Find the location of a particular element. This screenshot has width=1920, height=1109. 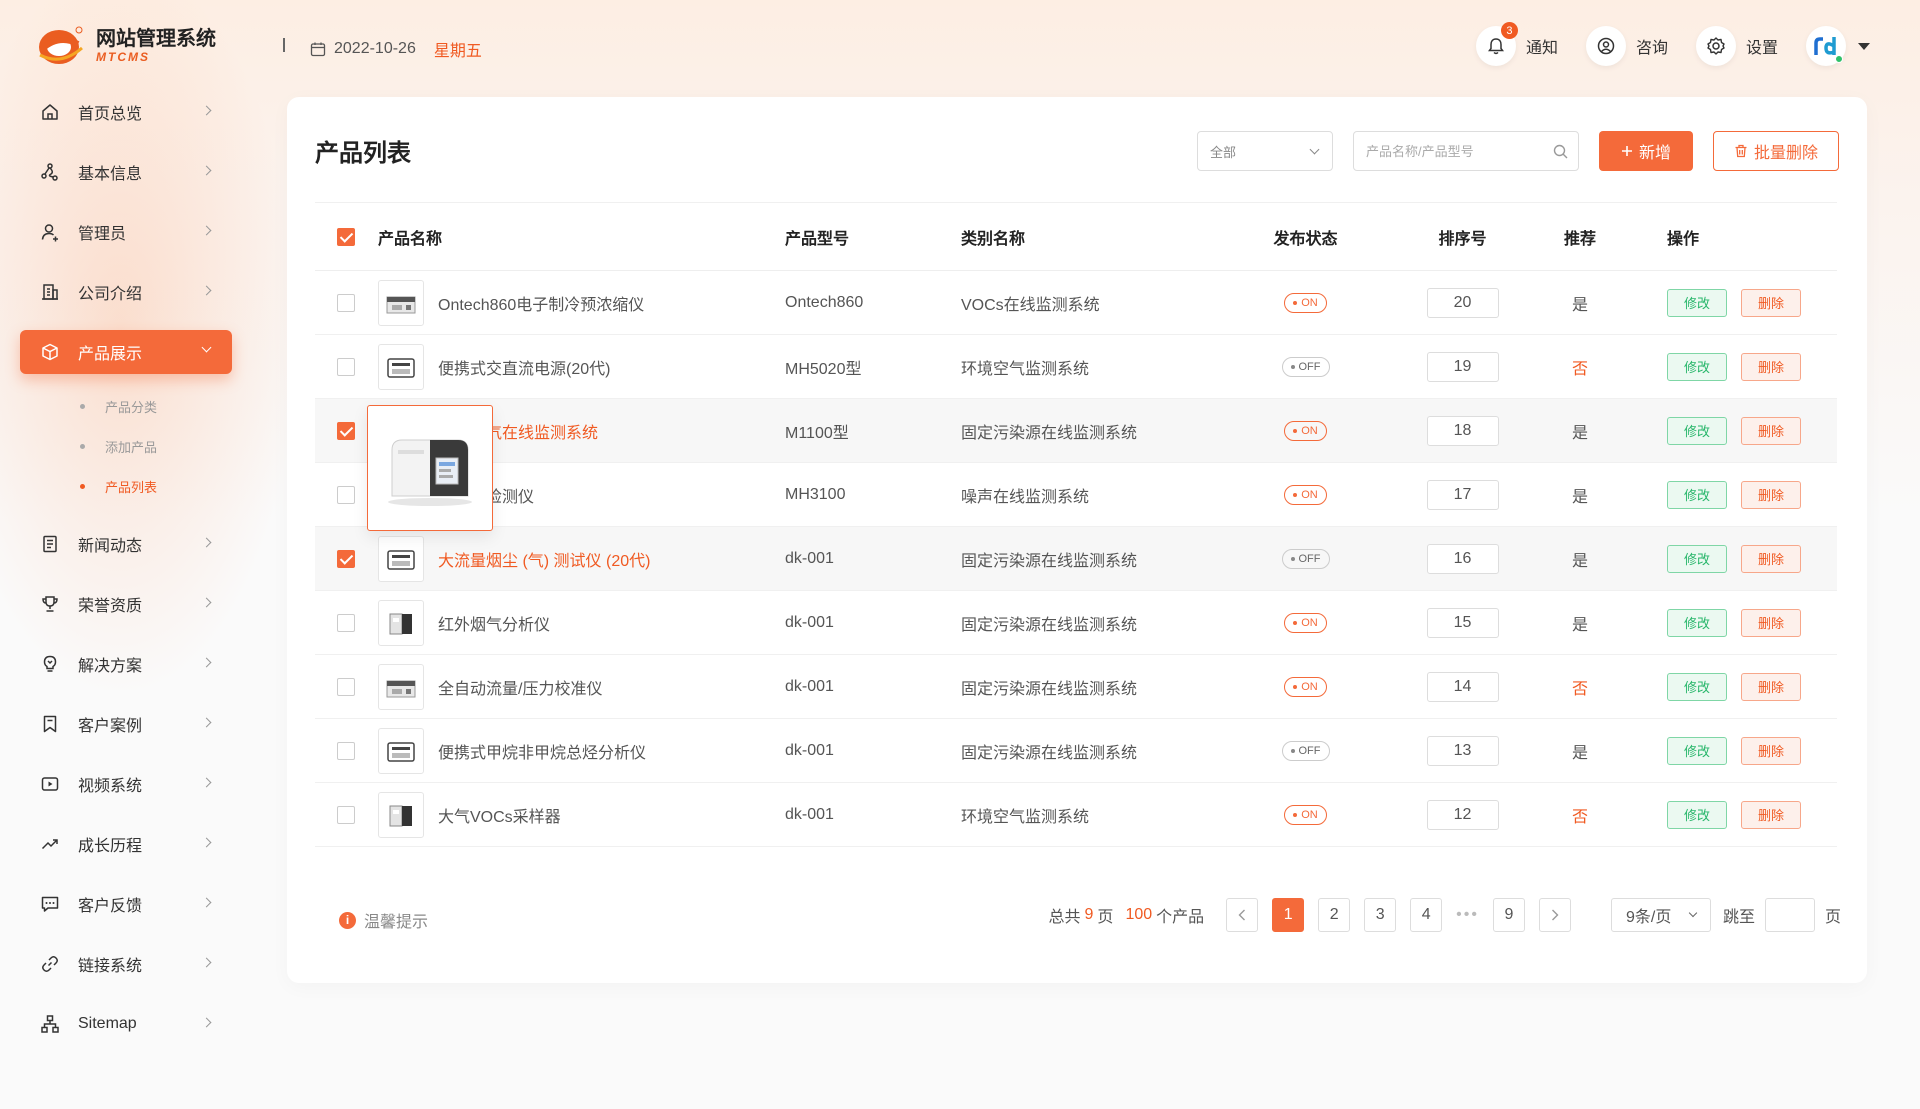

sort-order-input: 20 is located at coordinates (1462, 302).